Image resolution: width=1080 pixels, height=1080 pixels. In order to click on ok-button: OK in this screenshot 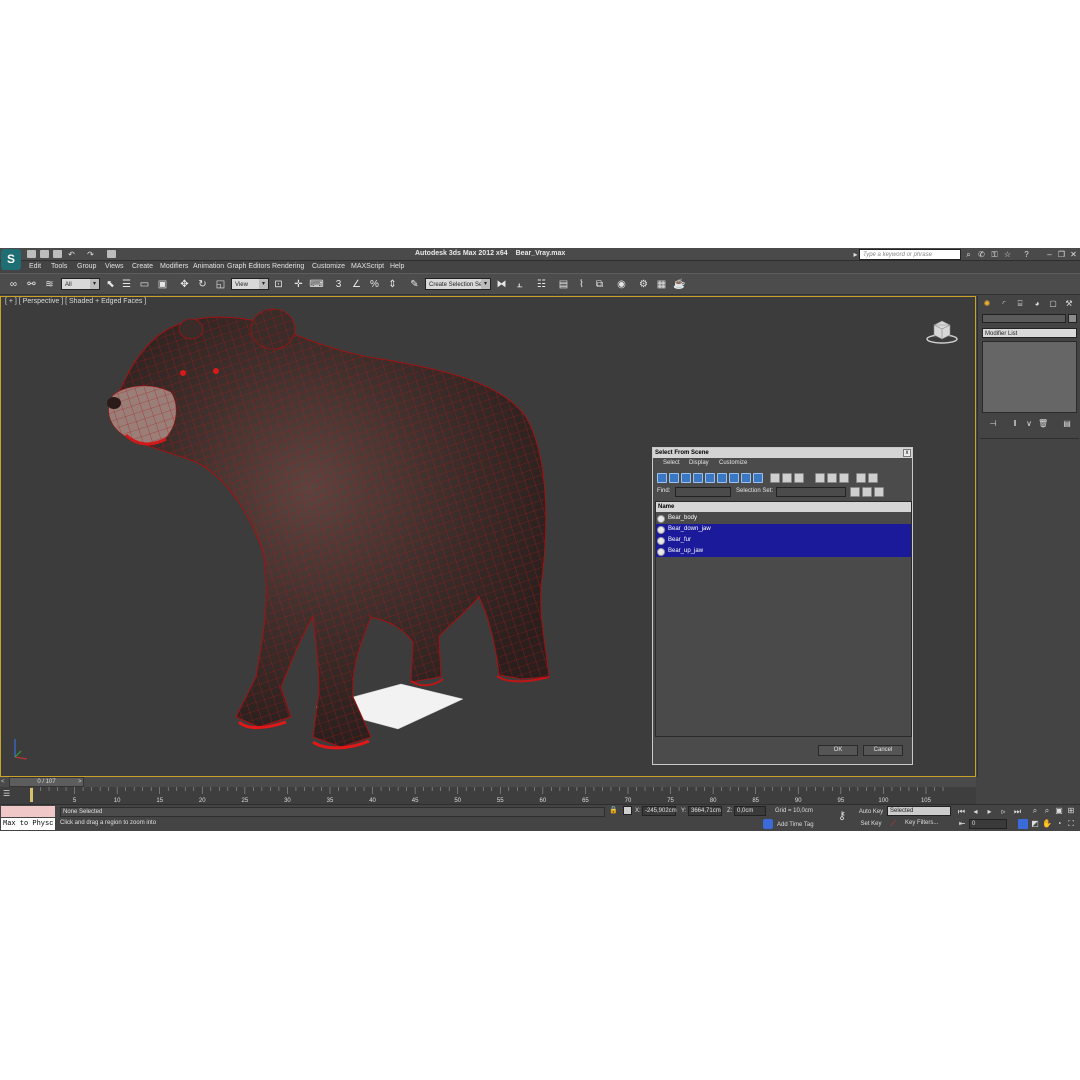, I will do `click(838, 750)`.